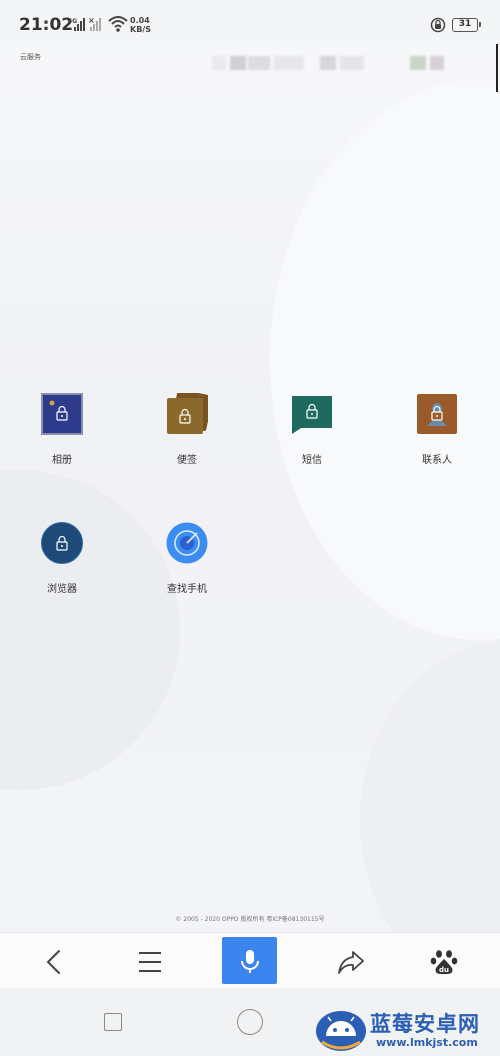 The width and height of the screenshot is (500, 1056). I want to click on baidu-button: du, so click(444, 960).